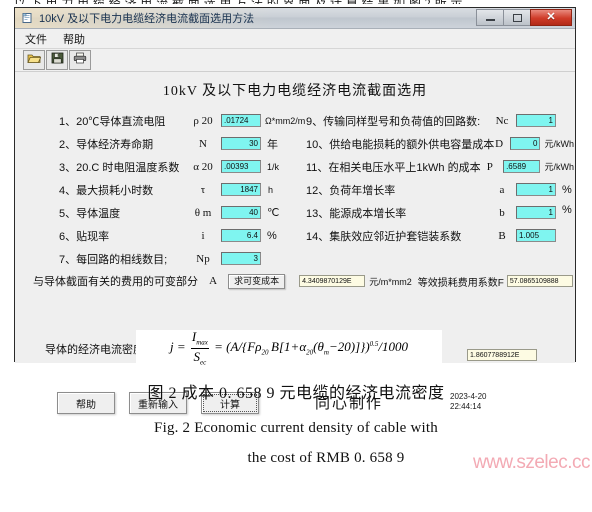 This screenshot has height=512, width=592. I want to click on timestamp-time: 22:44:14, so click(466, 406).